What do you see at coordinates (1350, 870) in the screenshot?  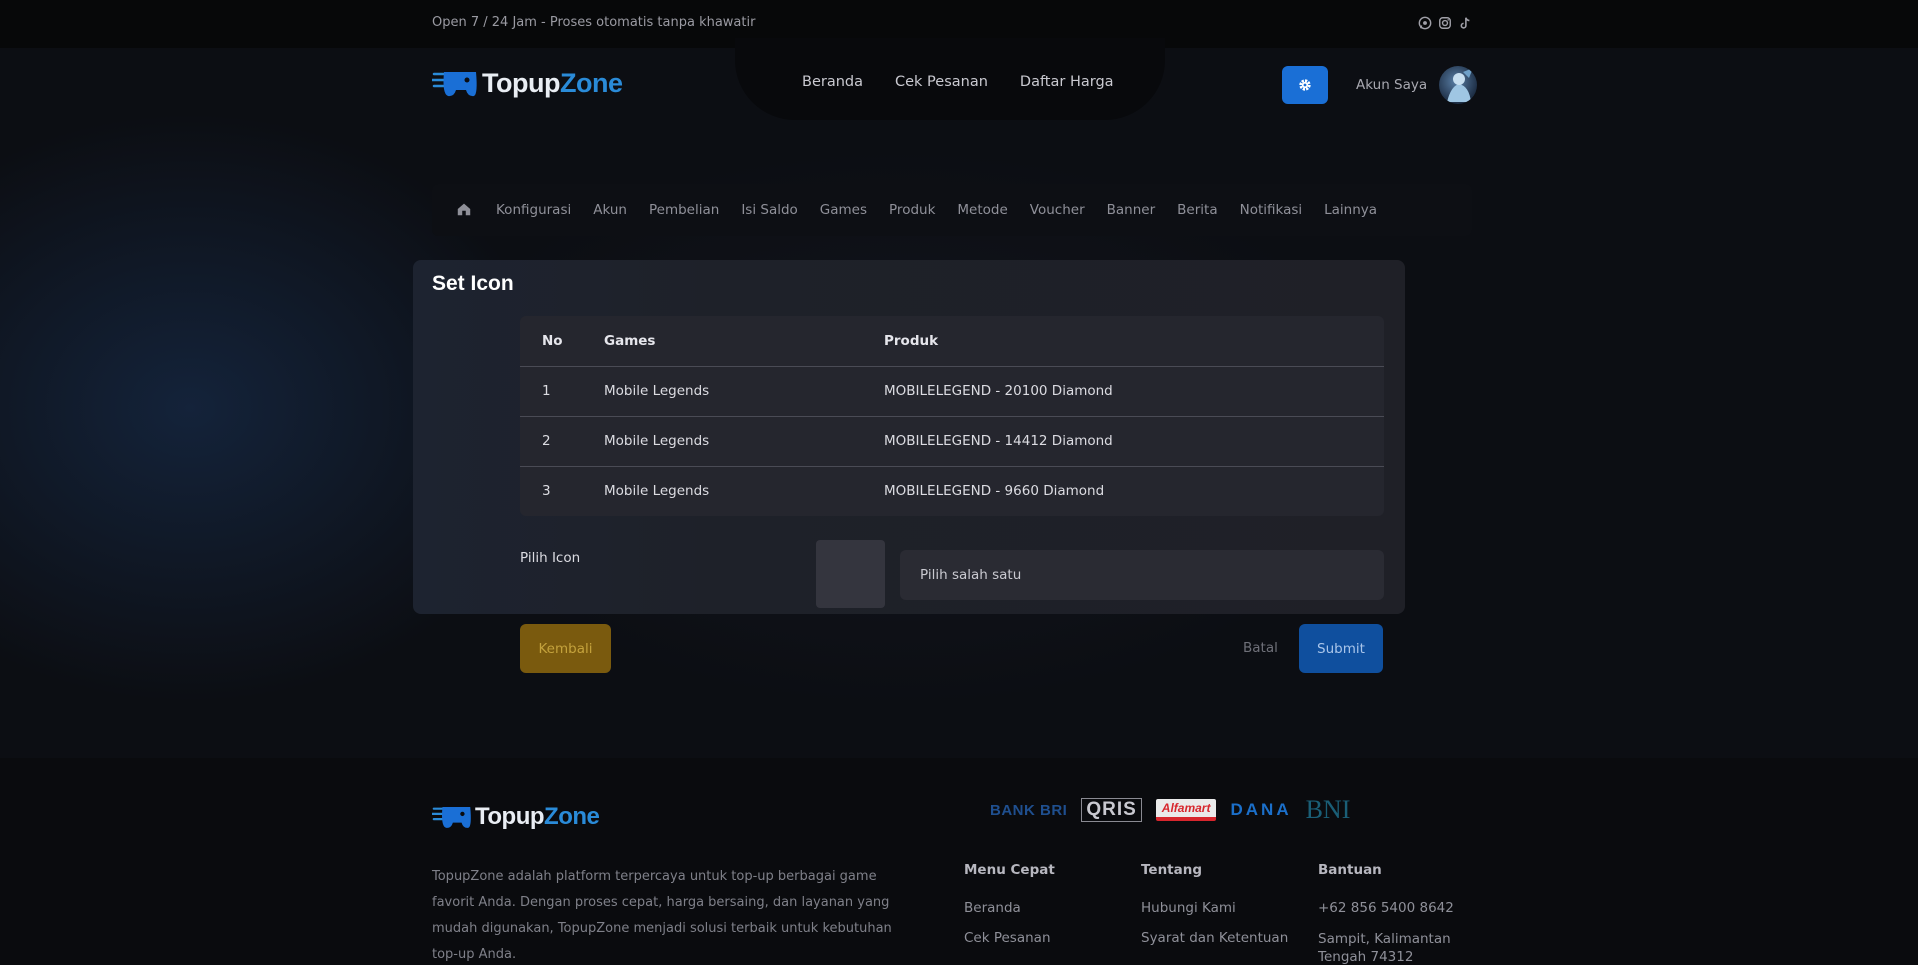 I see `footer-column-title: Bantuan` at bounding box center [1350, 870].